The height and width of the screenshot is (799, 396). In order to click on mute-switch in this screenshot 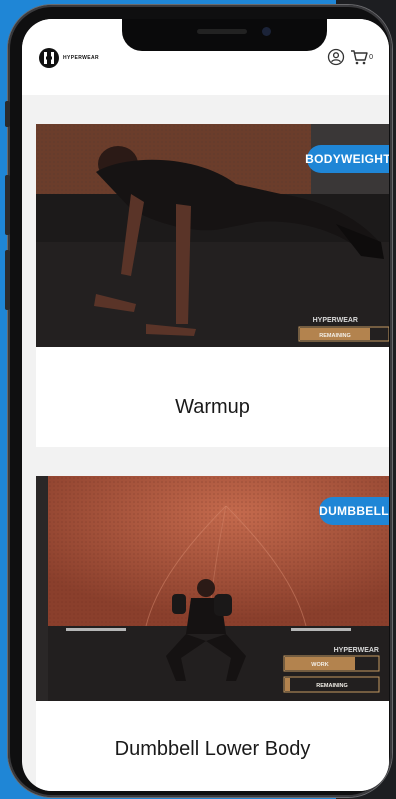, I will do `click(7, 114)`.